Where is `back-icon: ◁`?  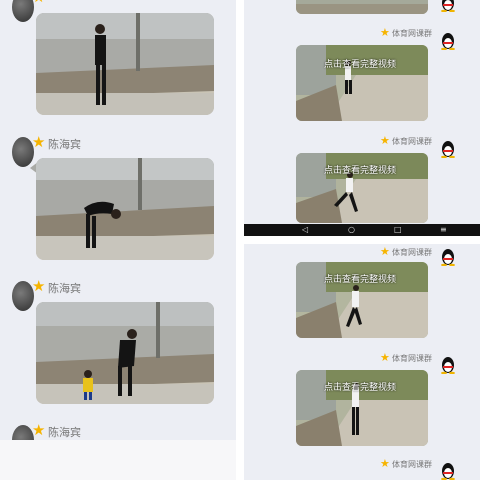
back-icon: ◁ is located at coordinates (305, 230).